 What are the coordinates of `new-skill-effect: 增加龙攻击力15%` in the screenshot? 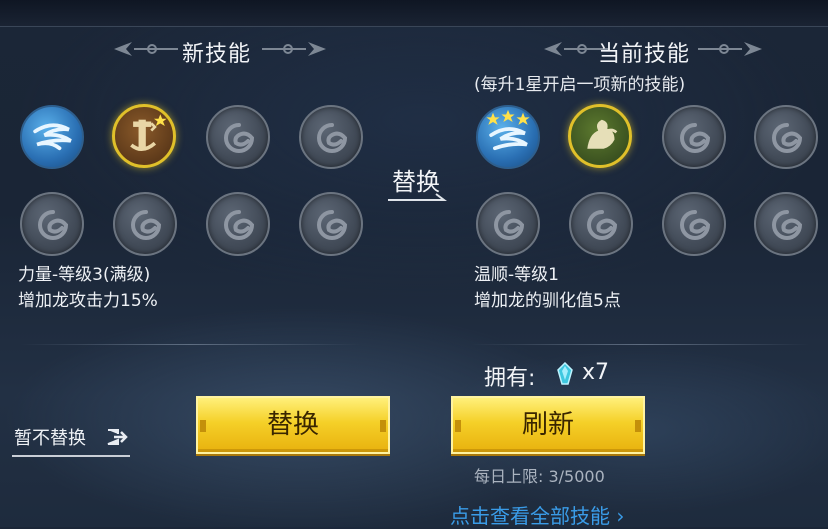 It's located at (88, 301).